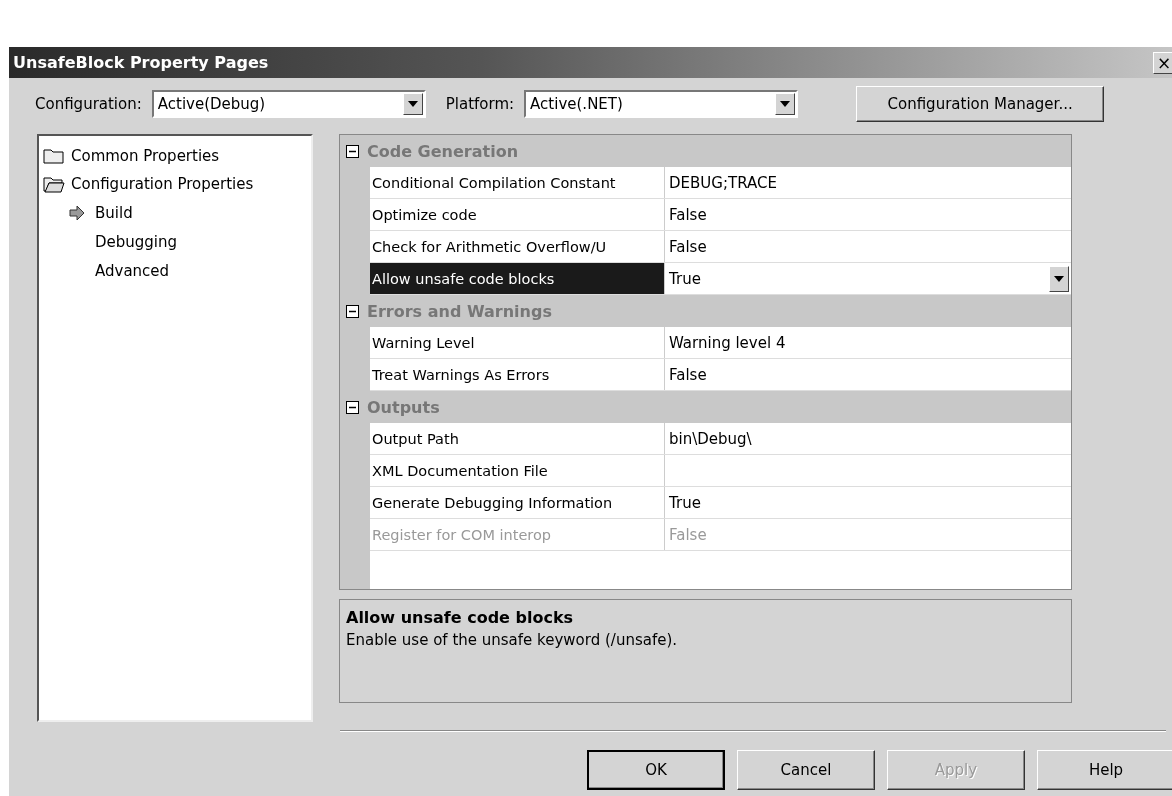 Image resolution: width=1172 pixels, height=796 pixels. Describe the element at coordinates (806, 770) in the screenshot. I see `dialog-button: Cancel` at that location.